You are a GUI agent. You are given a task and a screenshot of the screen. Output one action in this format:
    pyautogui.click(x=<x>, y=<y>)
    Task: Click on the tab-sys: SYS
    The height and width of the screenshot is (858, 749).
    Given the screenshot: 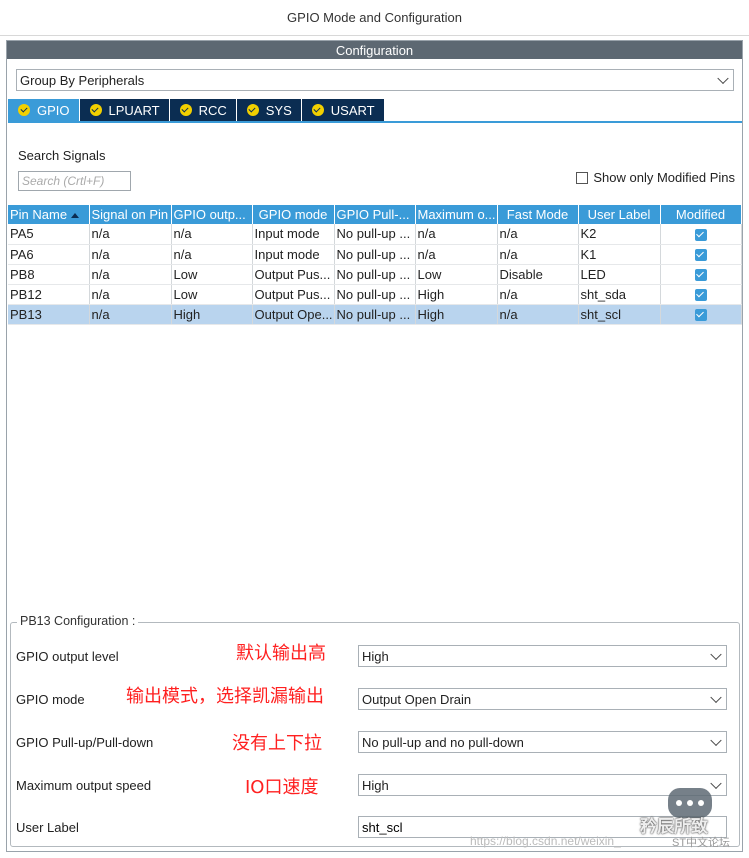 What is the action you would take?
    pyautogui.click(x=268, y=110)
    